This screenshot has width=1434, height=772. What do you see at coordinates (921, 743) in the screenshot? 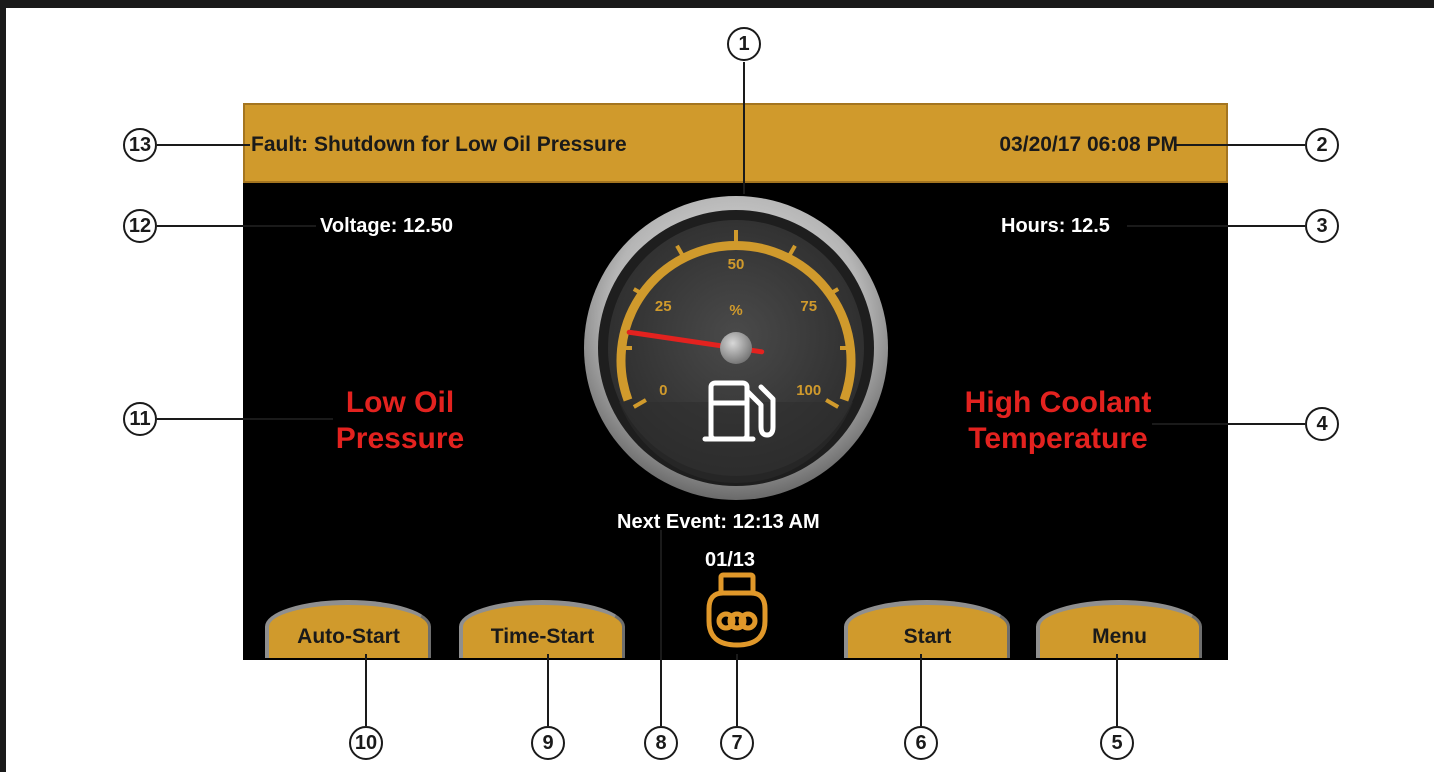
I see `callout-6: 6` at bounding box center [921, 743].